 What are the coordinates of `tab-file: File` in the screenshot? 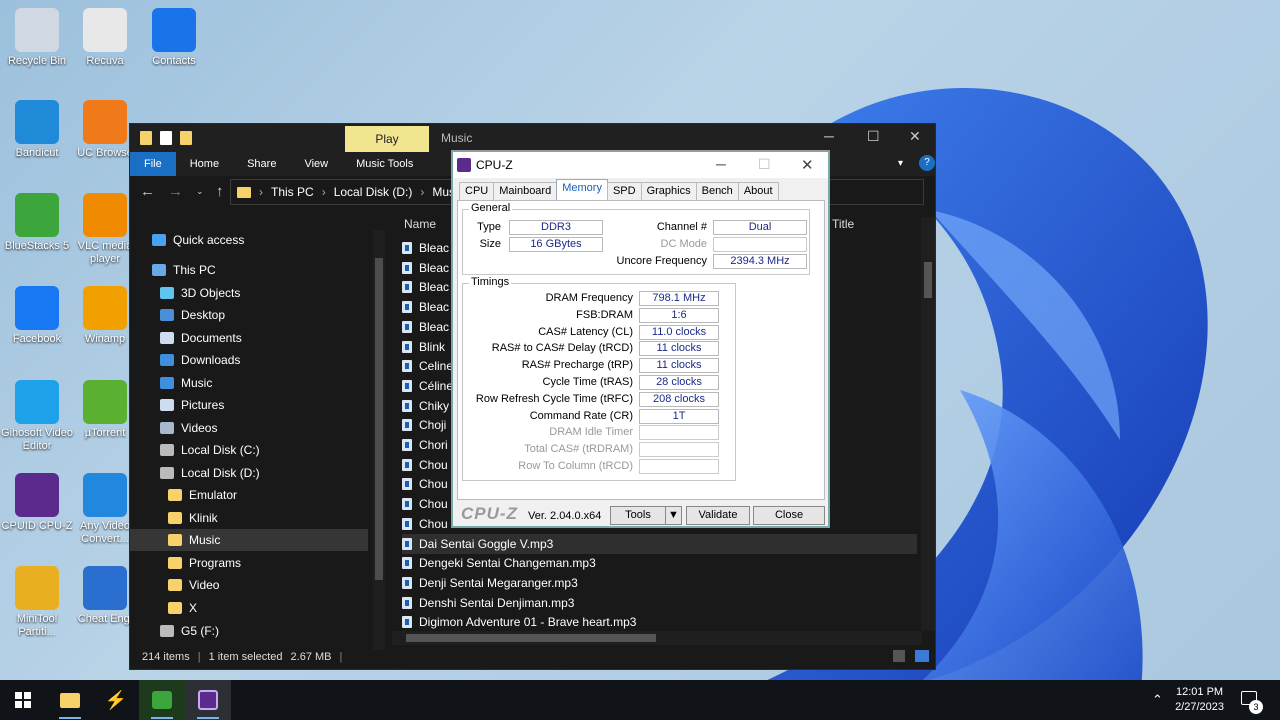 It's located at (153, 164).